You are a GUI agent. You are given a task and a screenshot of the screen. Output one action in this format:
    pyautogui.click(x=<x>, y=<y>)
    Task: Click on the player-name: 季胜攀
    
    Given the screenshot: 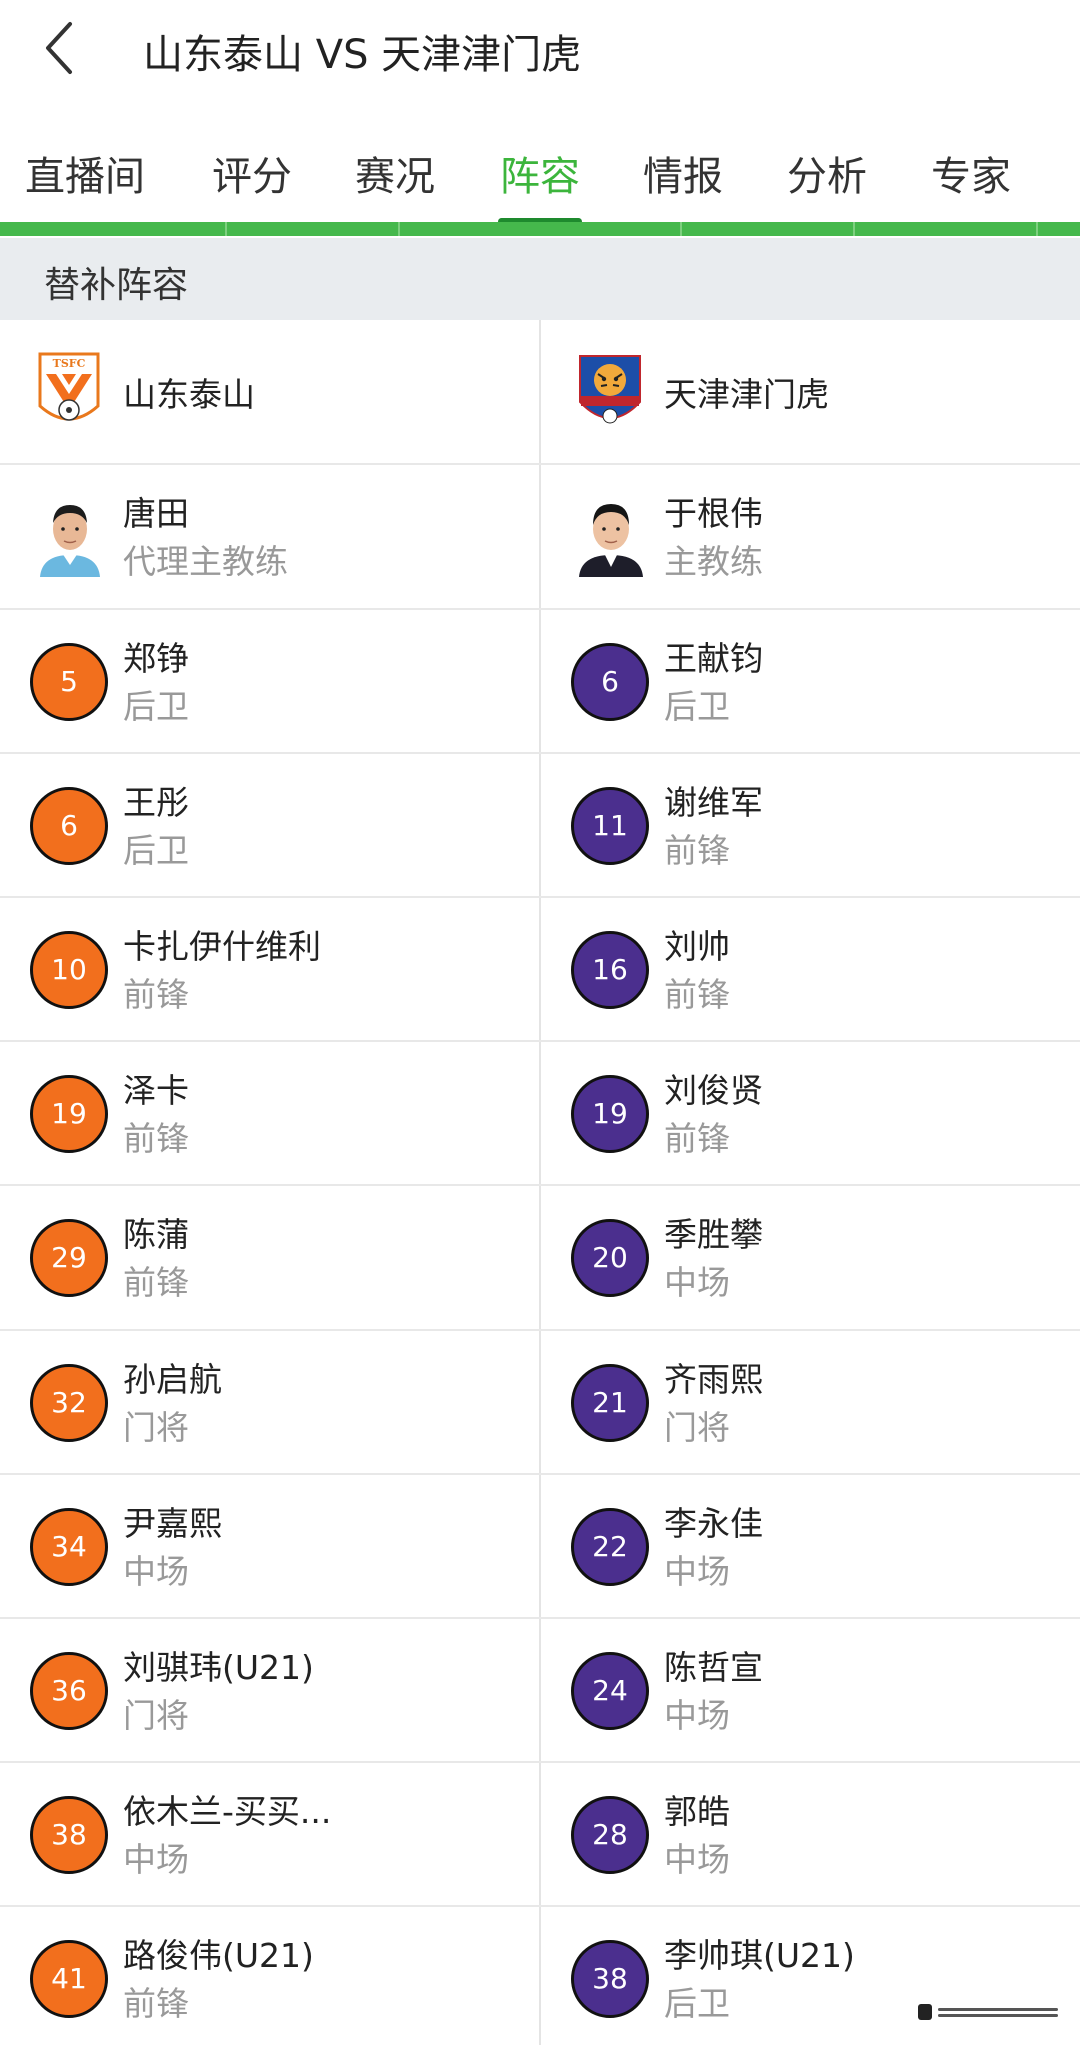 What is the action you would take?
    pyautogui.click(x=713, y=1234)
    